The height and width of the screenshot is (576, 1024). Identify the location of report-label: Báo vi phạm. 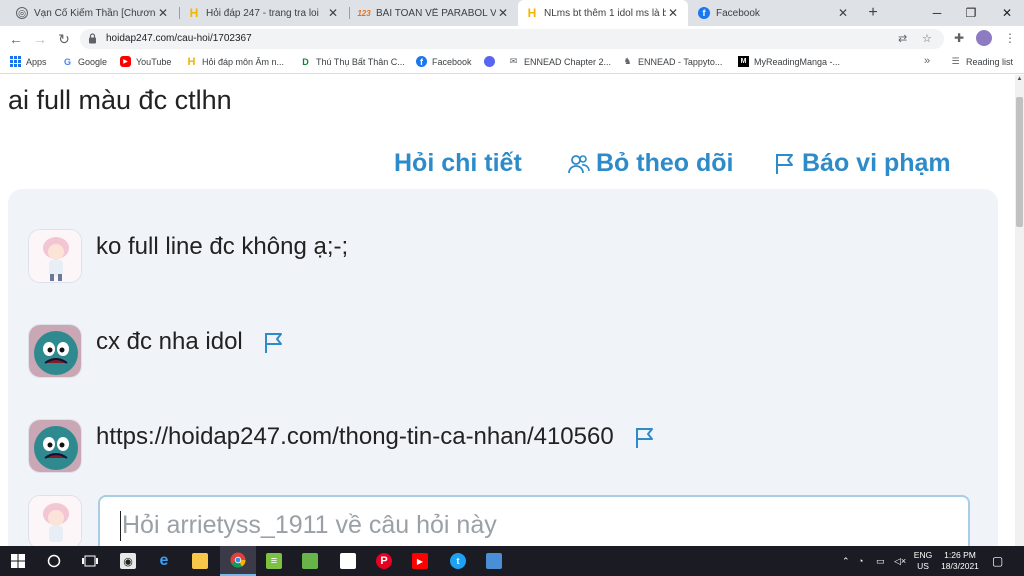
(876, 163).